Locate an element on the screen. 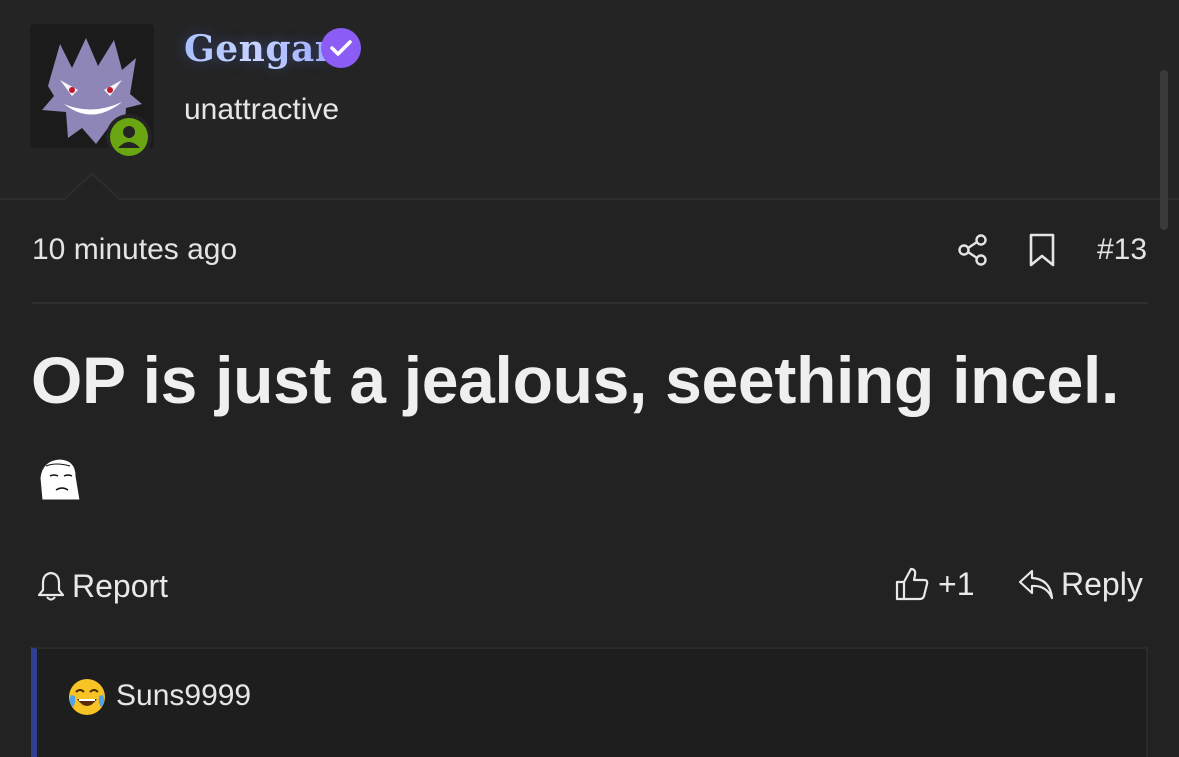 Image resolution: width=1179 pixels, height=757 pixels. report-label: Report is located at coordinates (120, 585).